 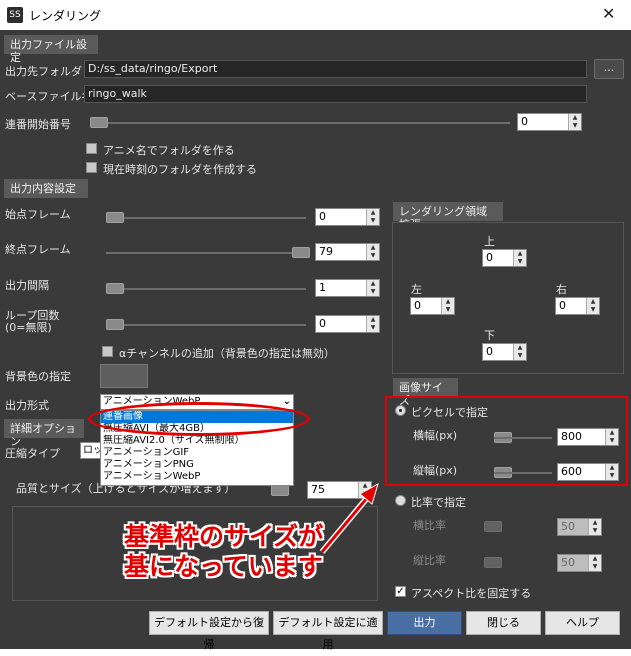 What do you see at coordinates (588, 437) in the screenshot?
I see `width-spinner: 800 ▲ ▼` at bounding box center [588, 437].